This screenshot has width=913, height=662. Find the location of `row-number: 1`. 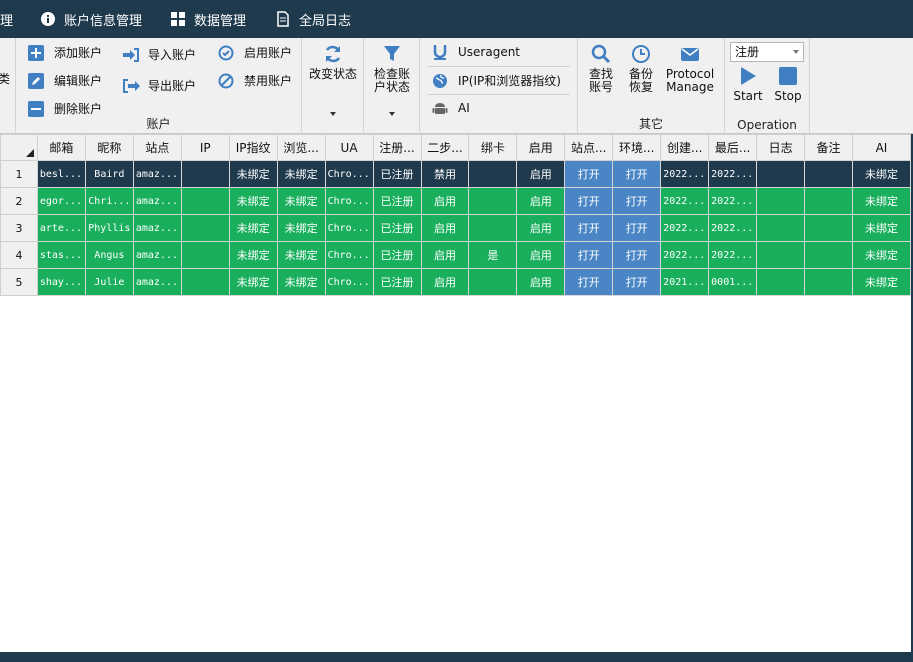

row-number: 1 is located at coordinates (19, 174).